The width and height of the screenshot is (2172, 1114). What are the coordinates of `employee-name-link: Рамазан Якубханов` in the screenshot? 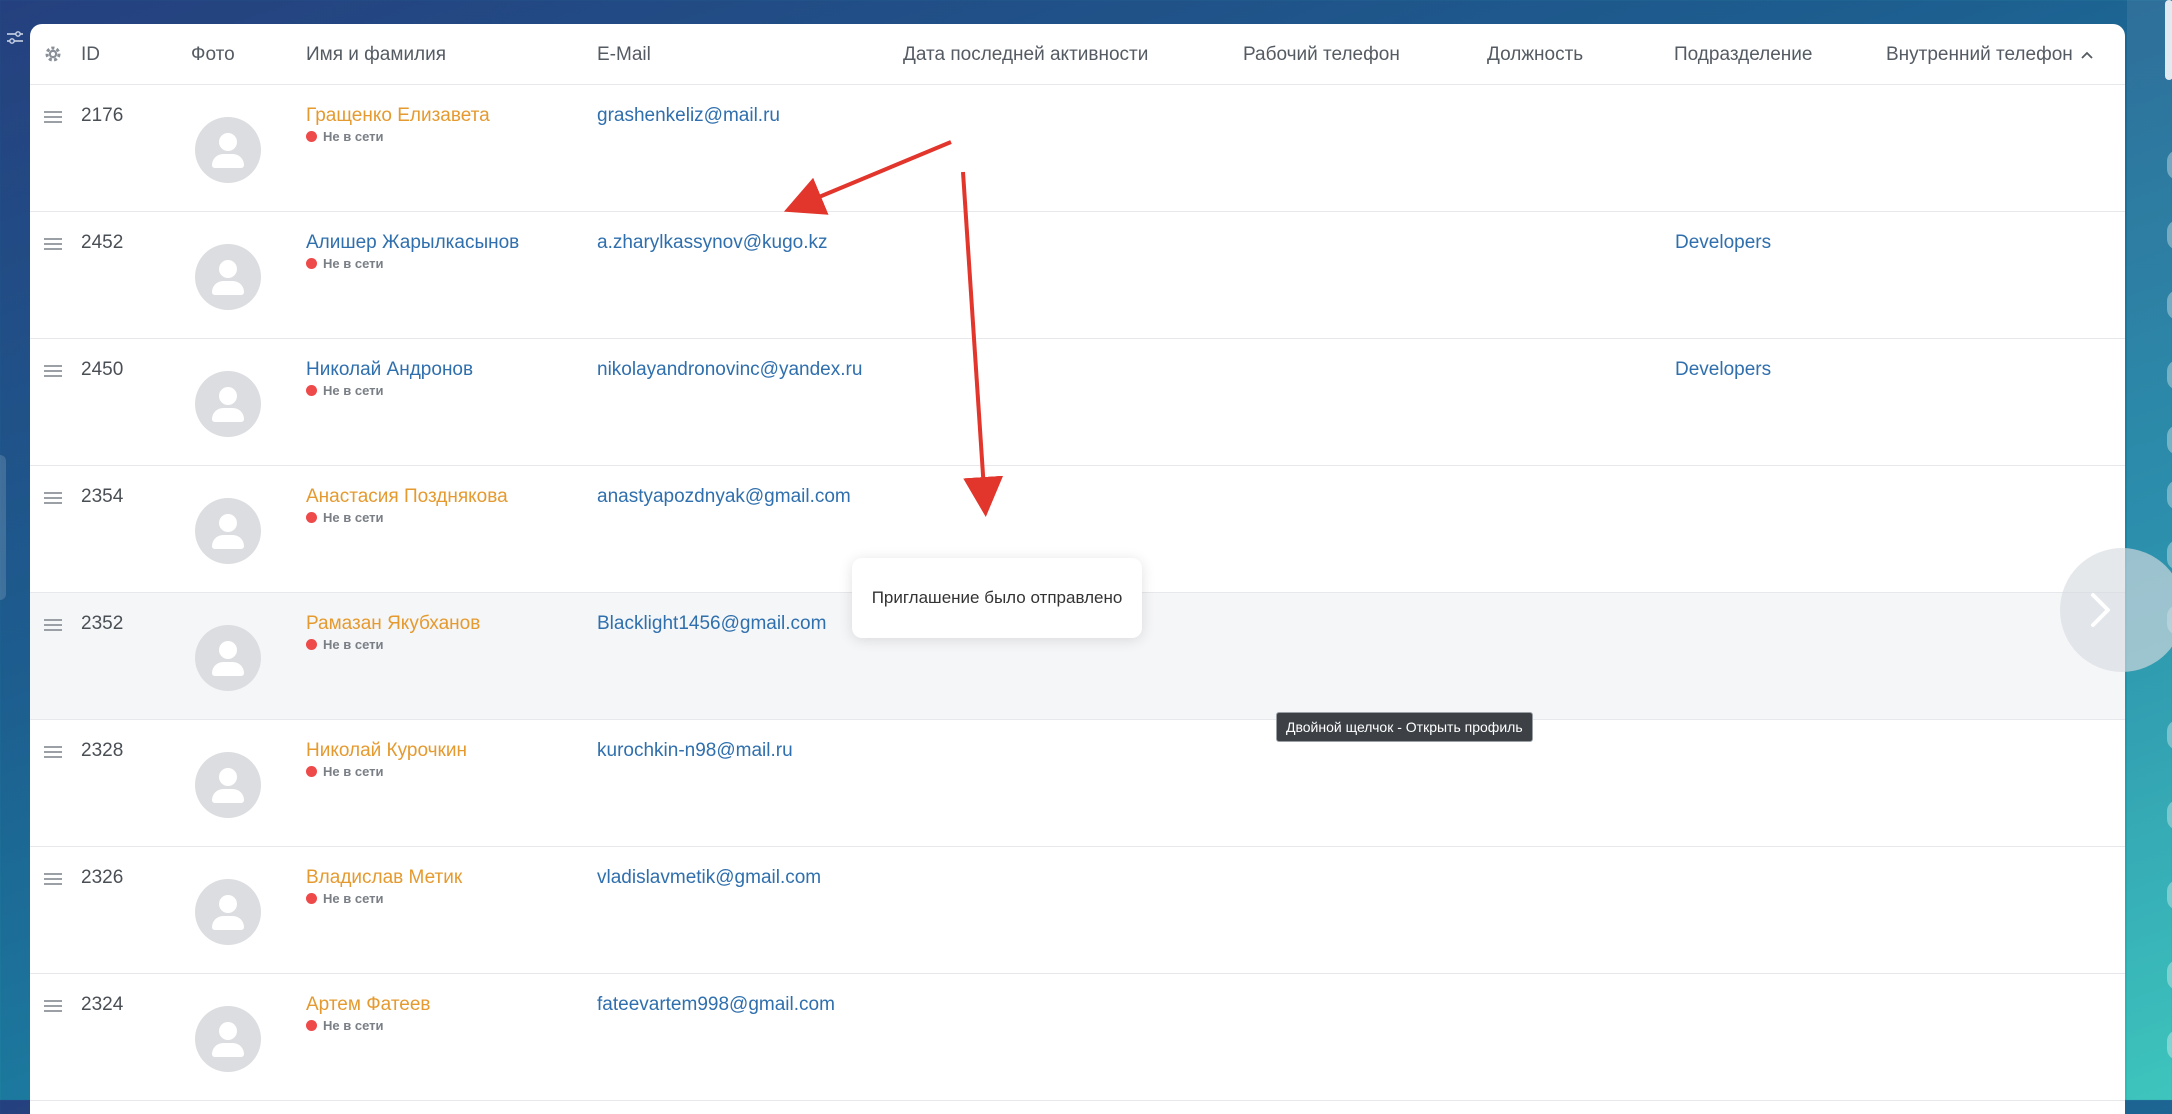 It's located at (393, 624).